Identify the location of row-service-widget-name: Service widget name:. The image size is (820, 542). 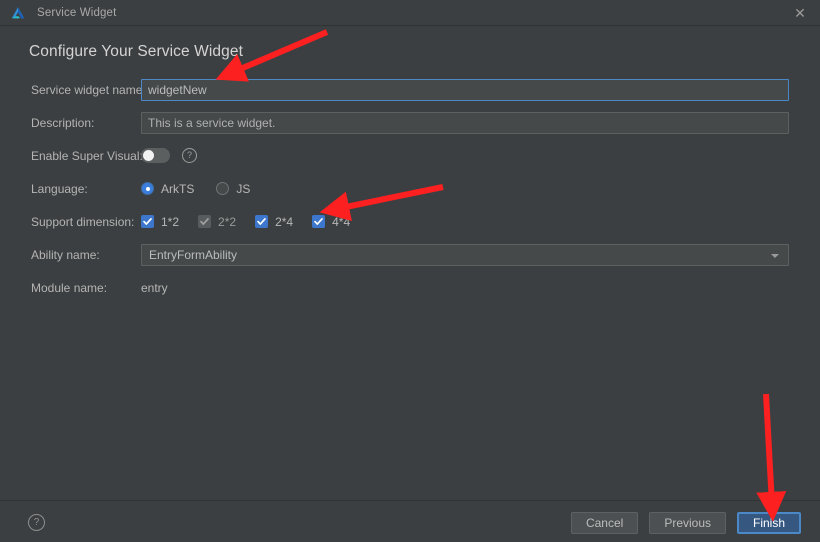
(410, 89).